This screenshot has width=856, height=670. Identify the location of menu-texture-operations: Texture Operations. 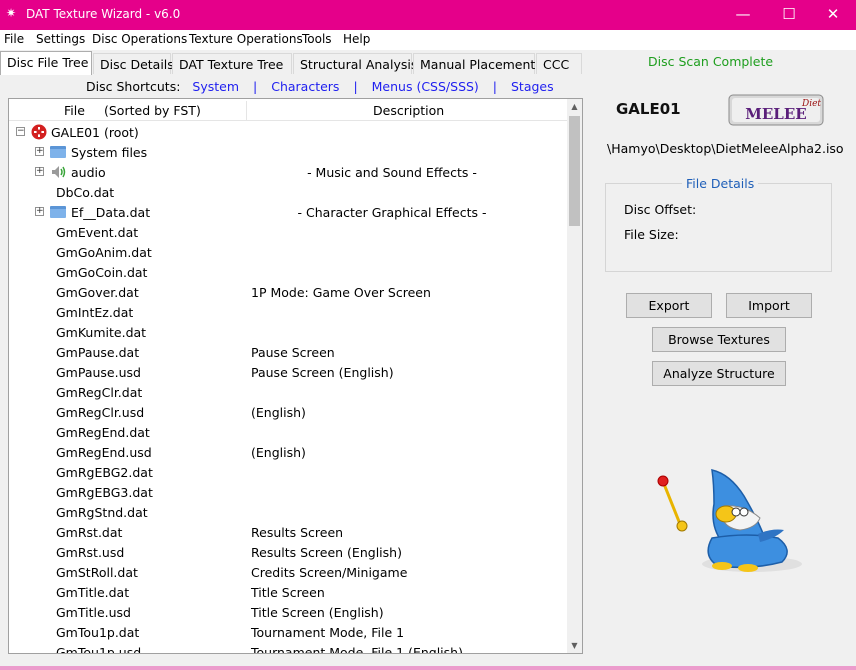
(246, 39).